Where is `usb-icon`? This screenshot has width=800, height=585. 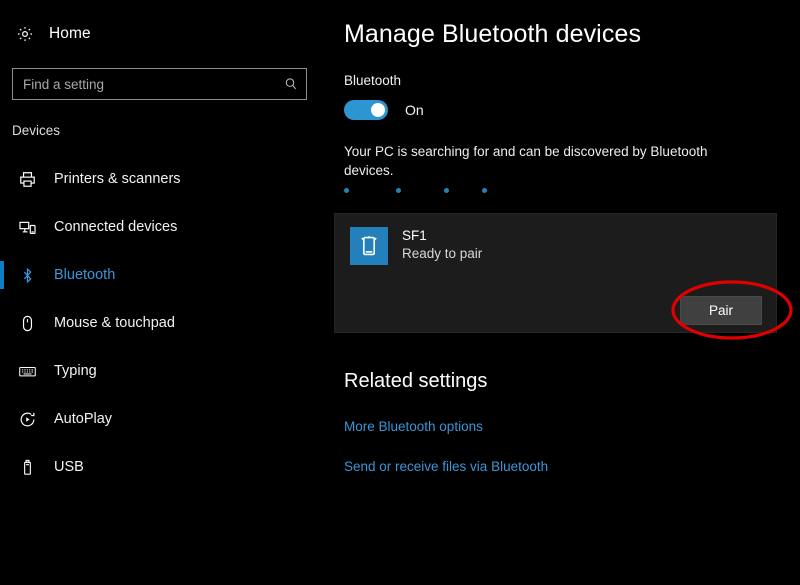 usb-icon is located at coordinates (27, 467).